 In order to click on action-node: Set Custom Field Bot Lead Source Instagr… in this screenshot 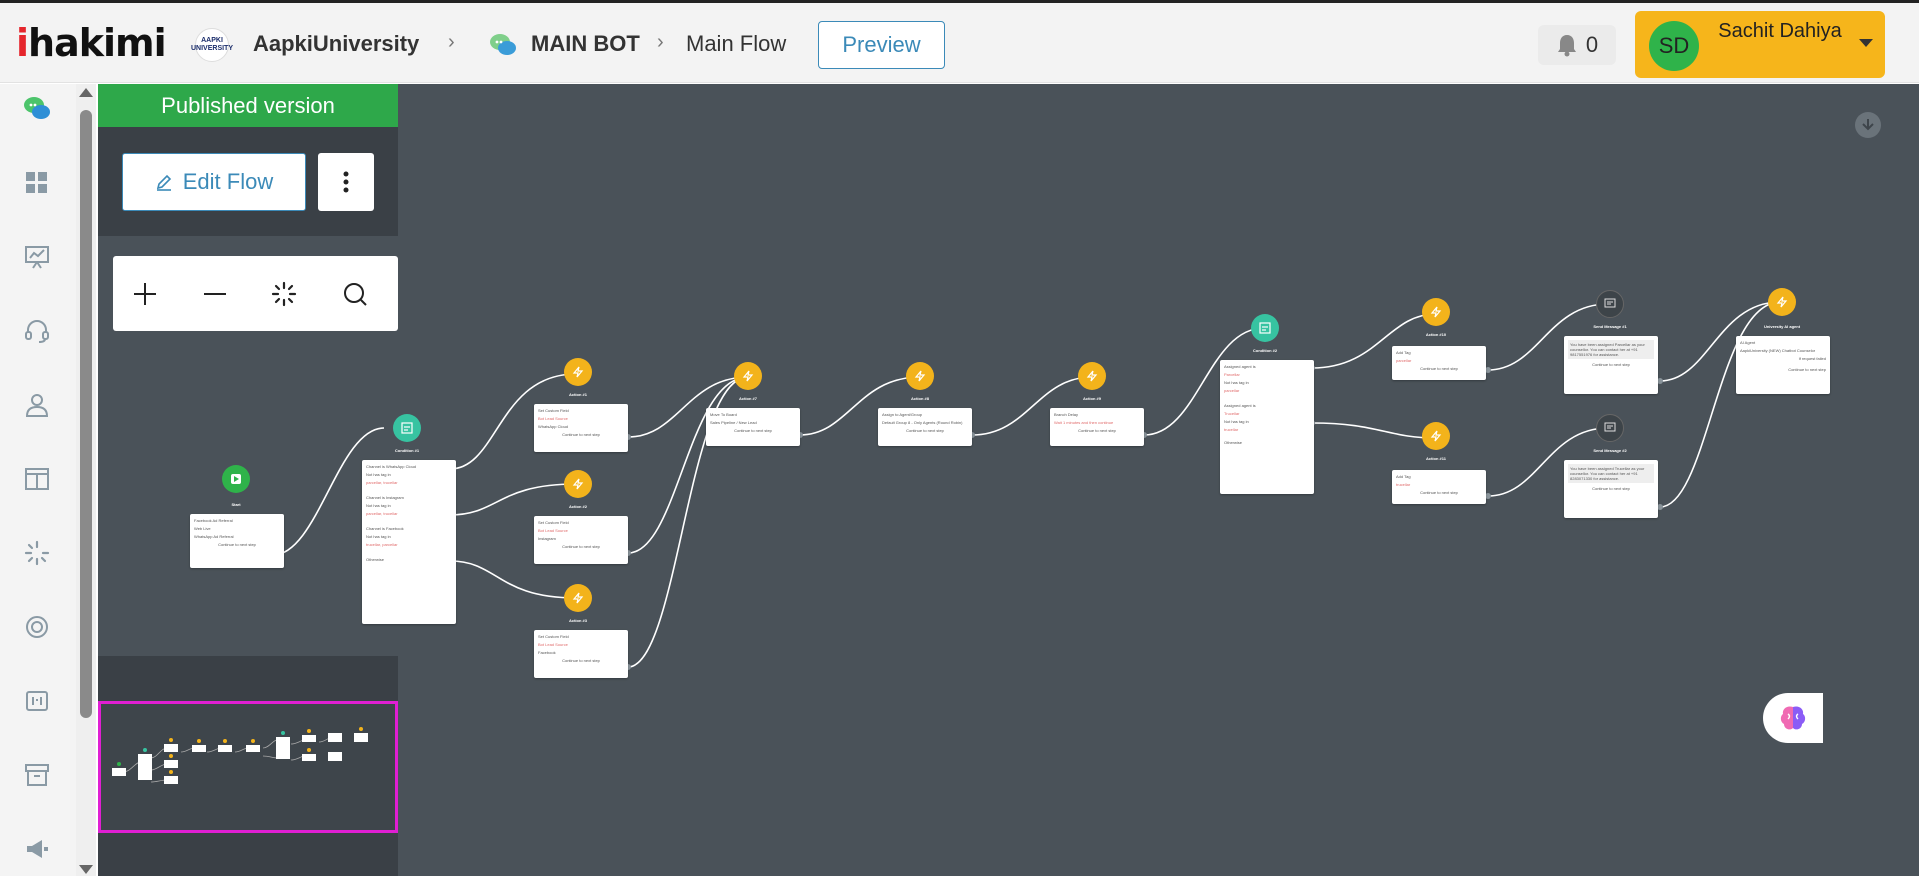, I will do `click(581, 540)`.